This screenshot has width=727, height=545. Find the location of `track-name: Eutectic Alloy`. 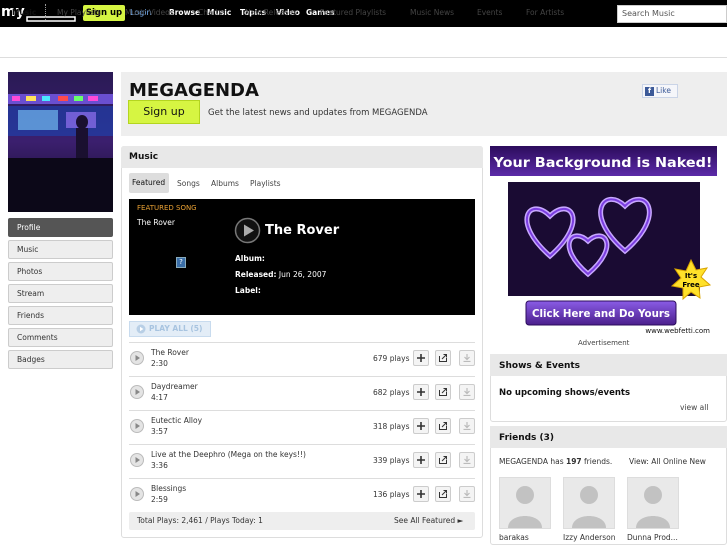

track-name: Eutectic Alloy is located at coordinates (176, 420).